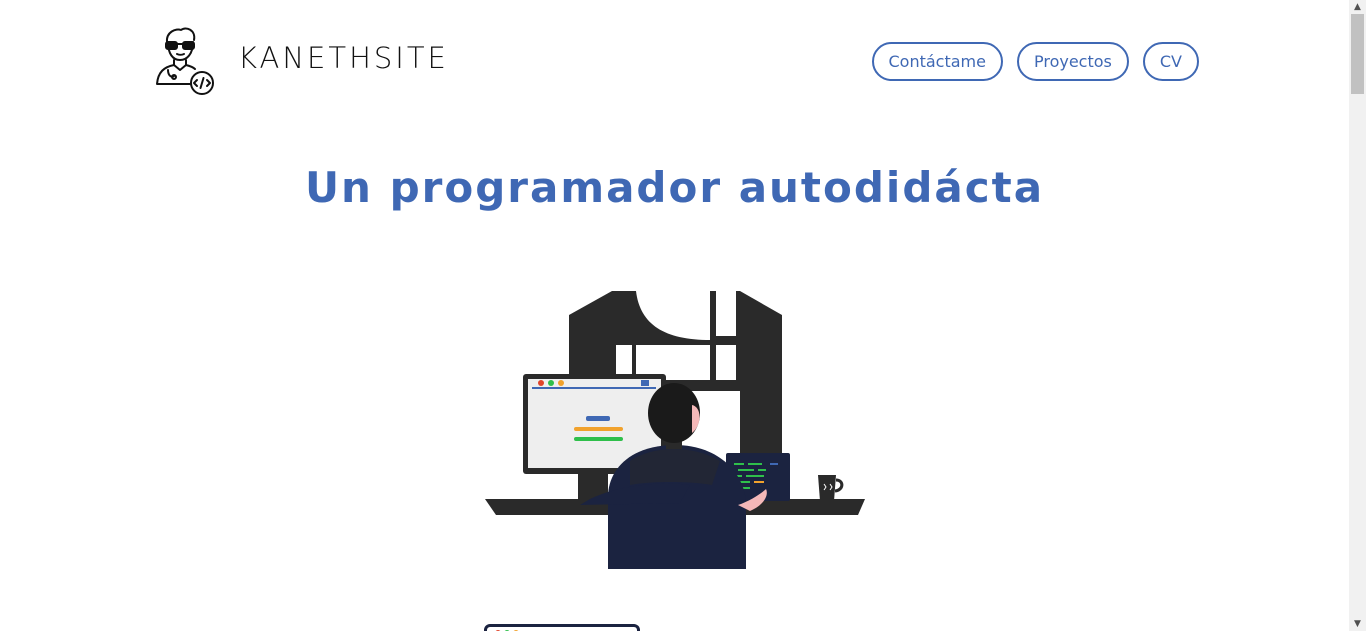 The height and width of the screenshot is (631, 1366). Describe the element at coordinates (937, 61) in the screenshot. I see `nav-contact-button: Contáctame` at that location.